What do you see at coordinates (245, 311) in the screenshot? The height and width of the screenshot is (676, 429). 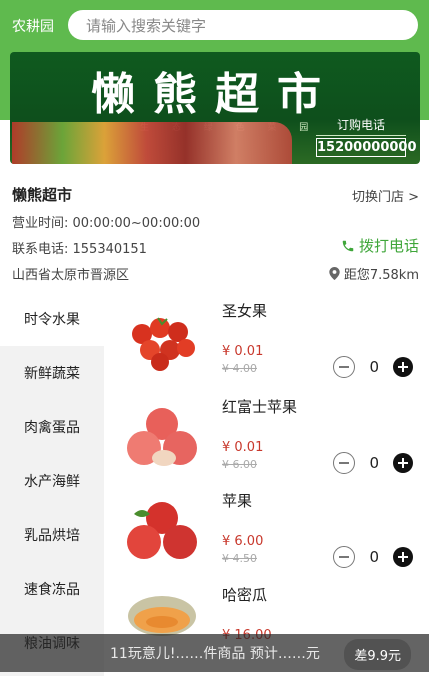 I see `product-name: 圣女果` at bounding box center [245, 311].